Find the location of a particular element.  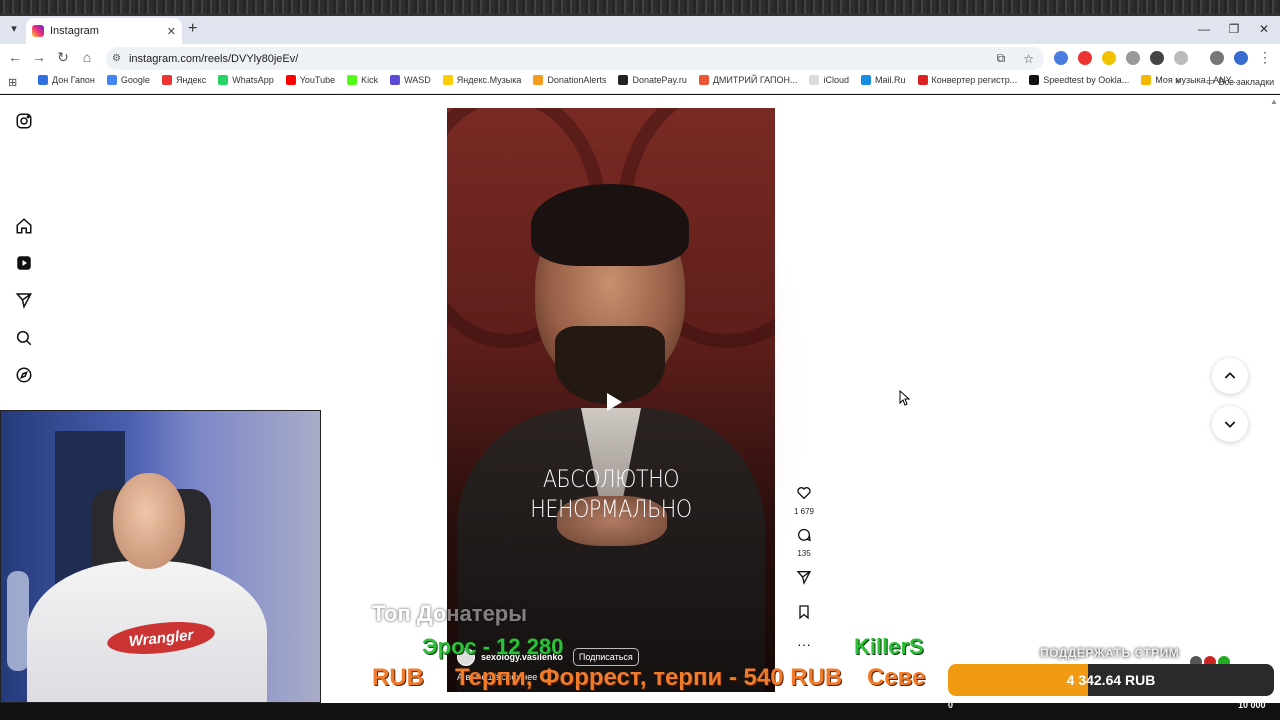

home-button: ⌂ is located at coordinates (87, 57).